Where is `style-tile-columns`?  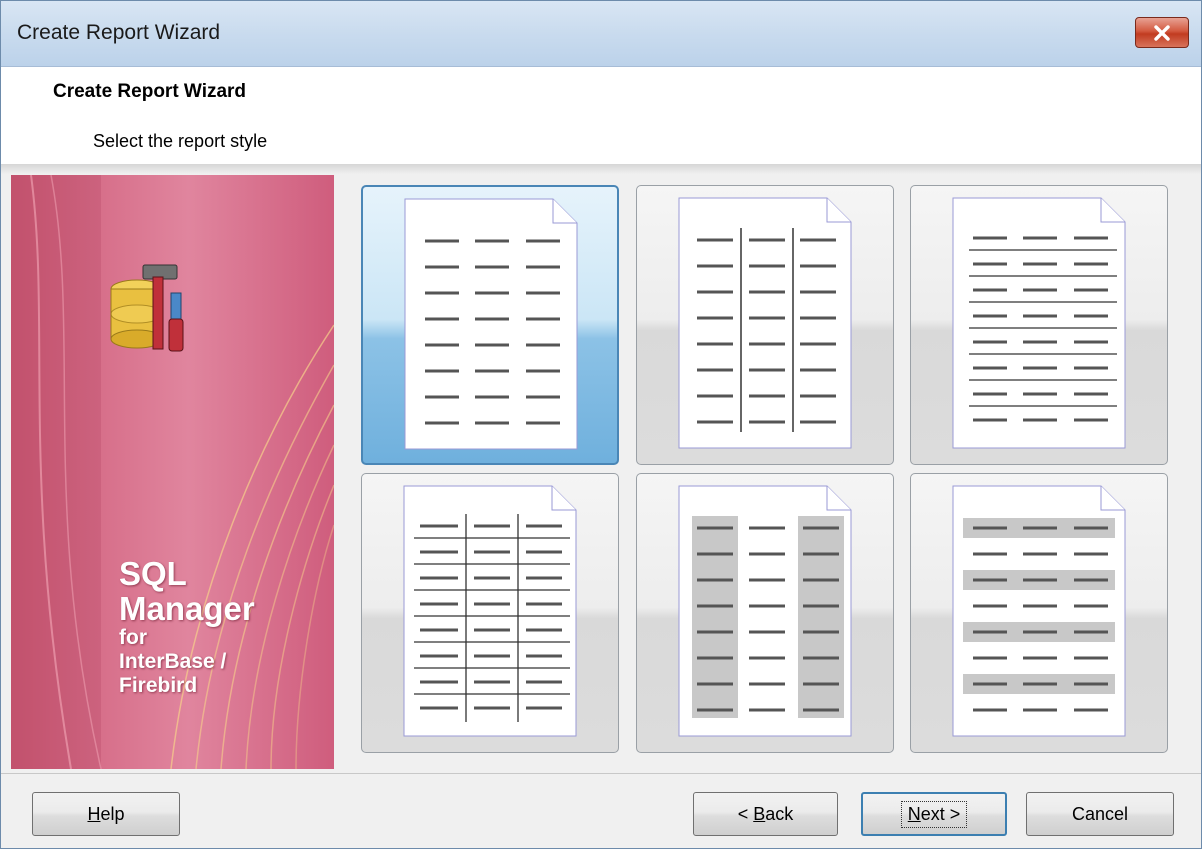
style-tile-columns is located at coordinates (765, 325).